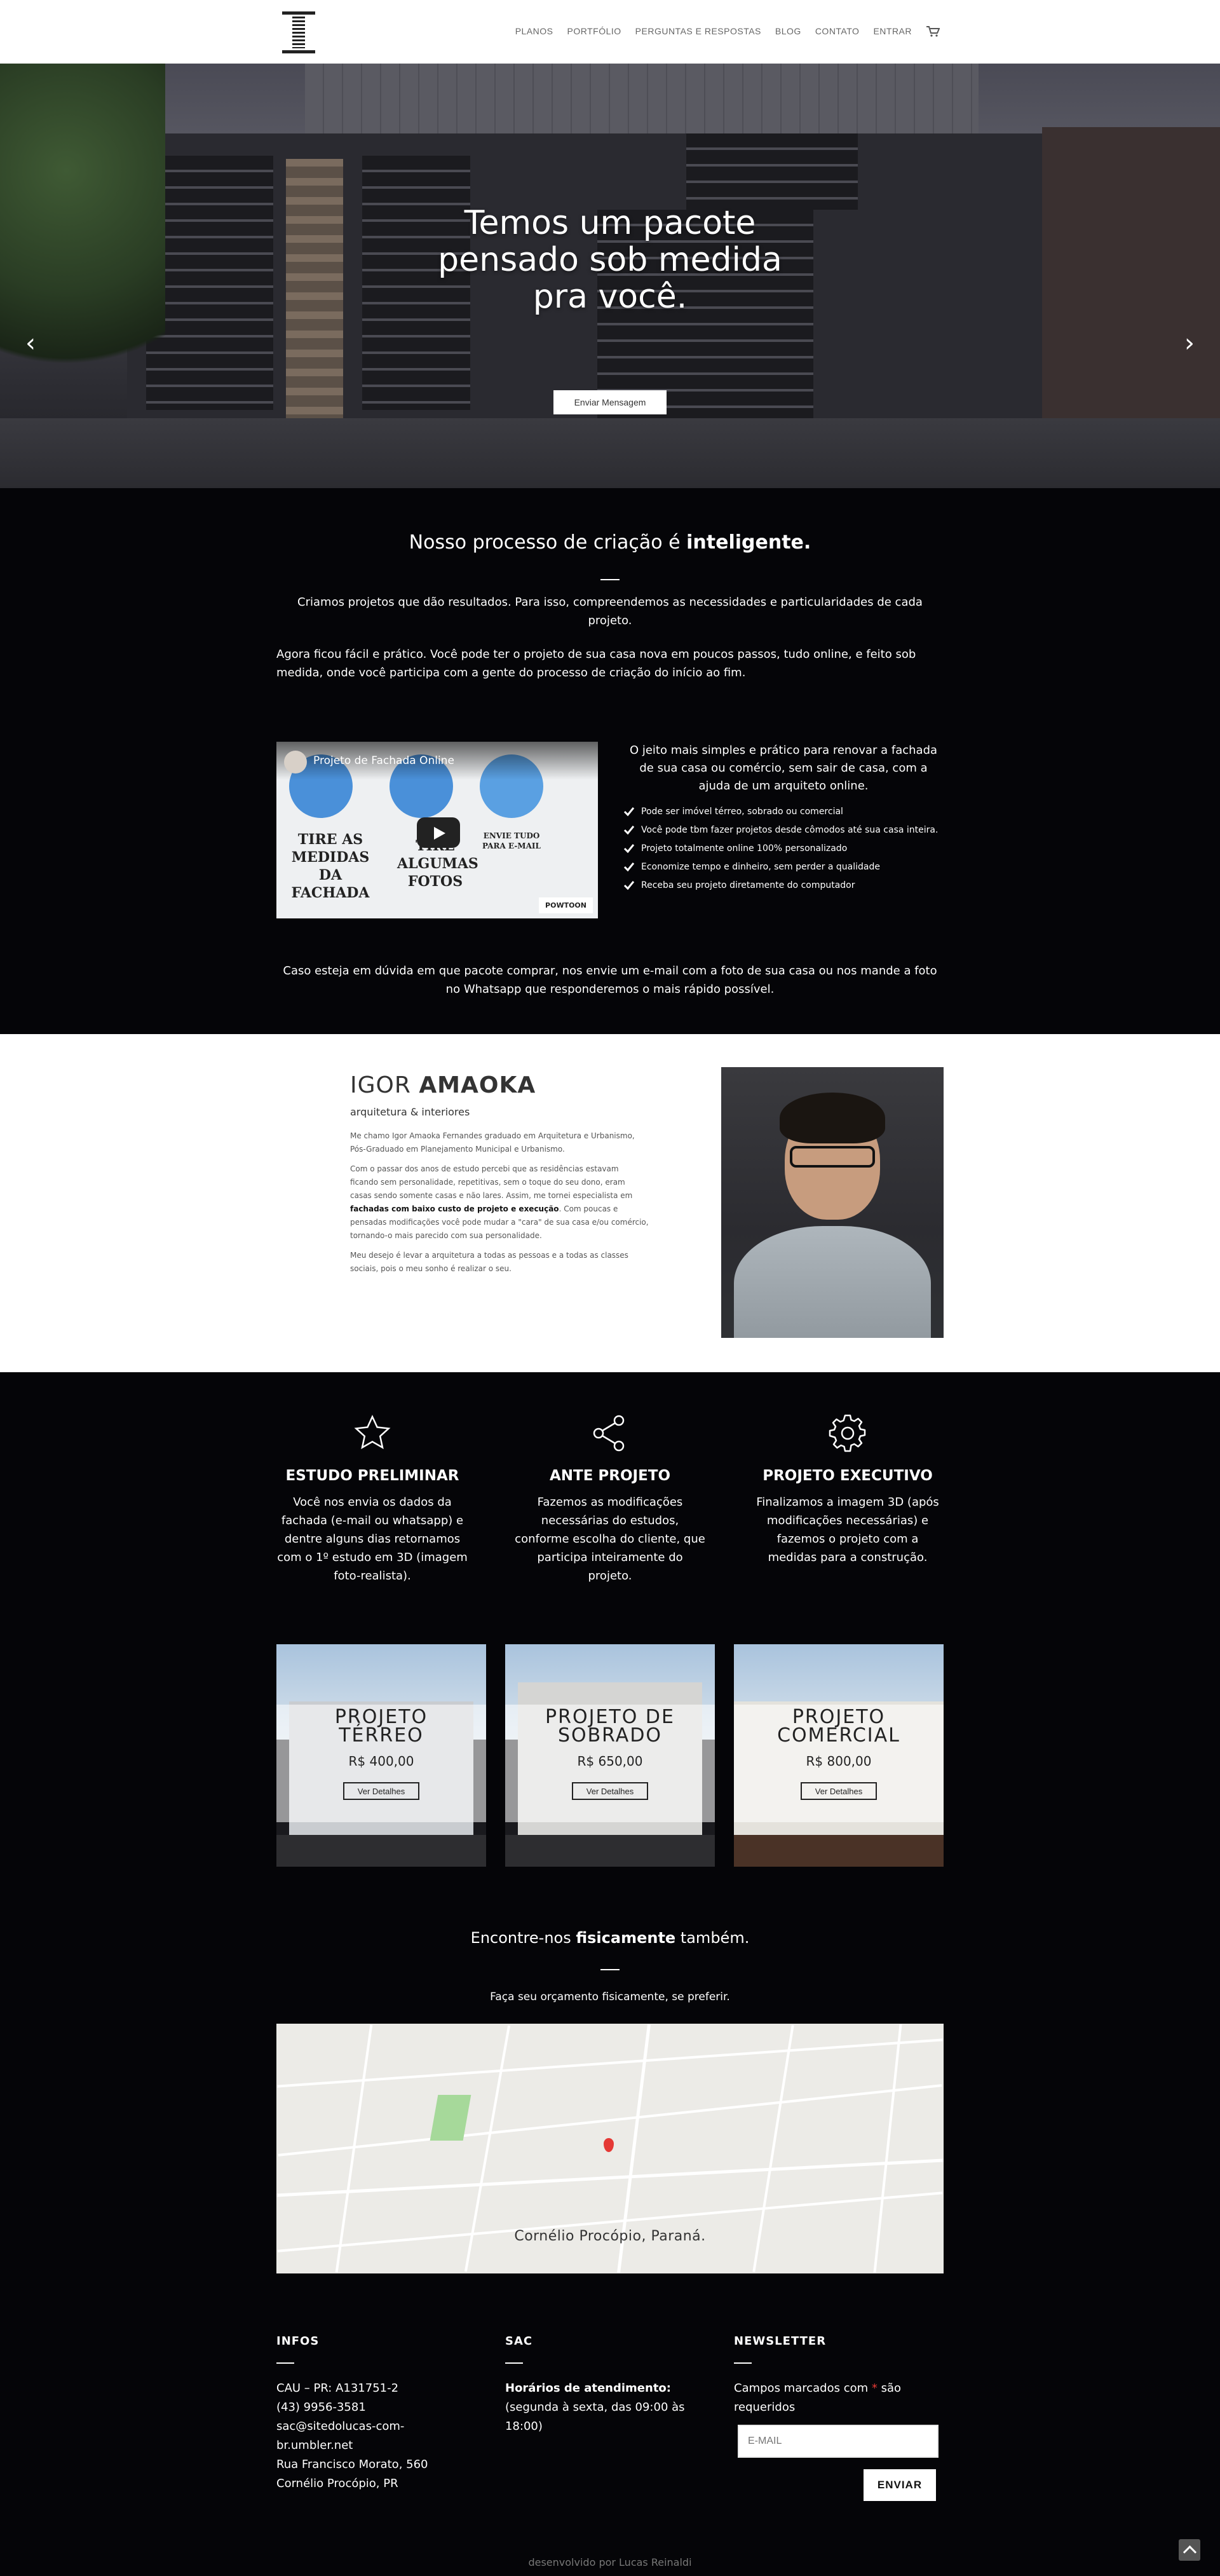  What do you see at coordinates (610, 542) in the screenshot?
I see `process-title: Nosso processo de criação é inteligente.` at bounding box center [610, 542].